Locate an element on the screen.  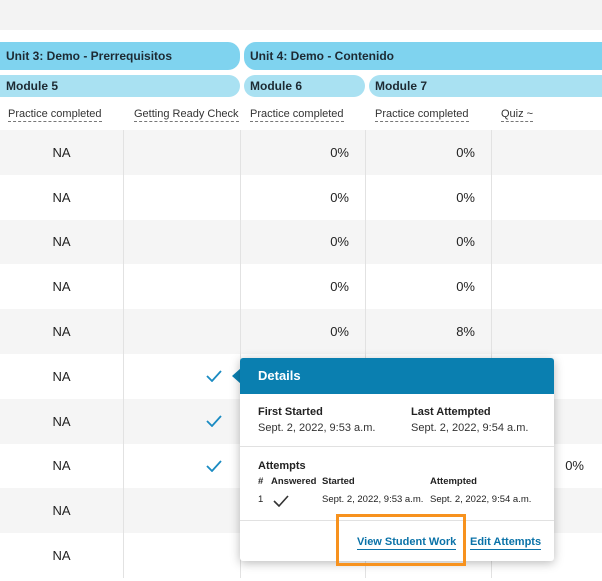
last-attempted: Last Attempted Sept. 2, 2022, 9:54 a.m. is located at coordinates (469, 420).